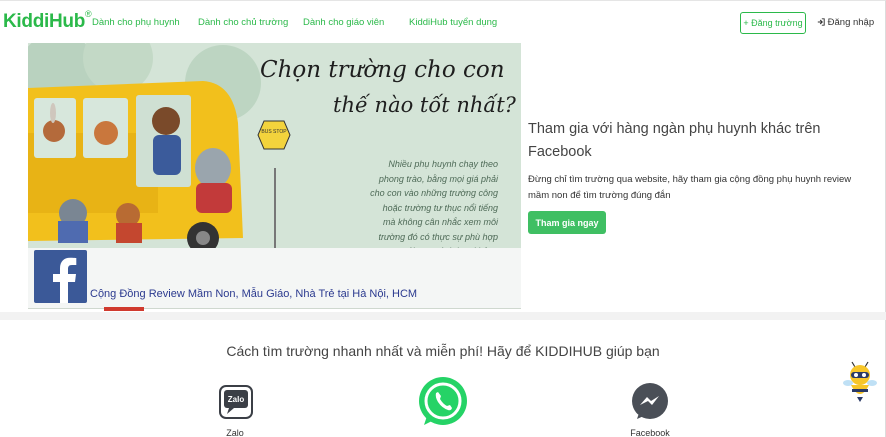 This screenshot has height=437, width=886. Describe the element at coordinates (243, 22) in the screenshot. I see `nav-link-school-owners: Dành cho chủ trường` at that location.